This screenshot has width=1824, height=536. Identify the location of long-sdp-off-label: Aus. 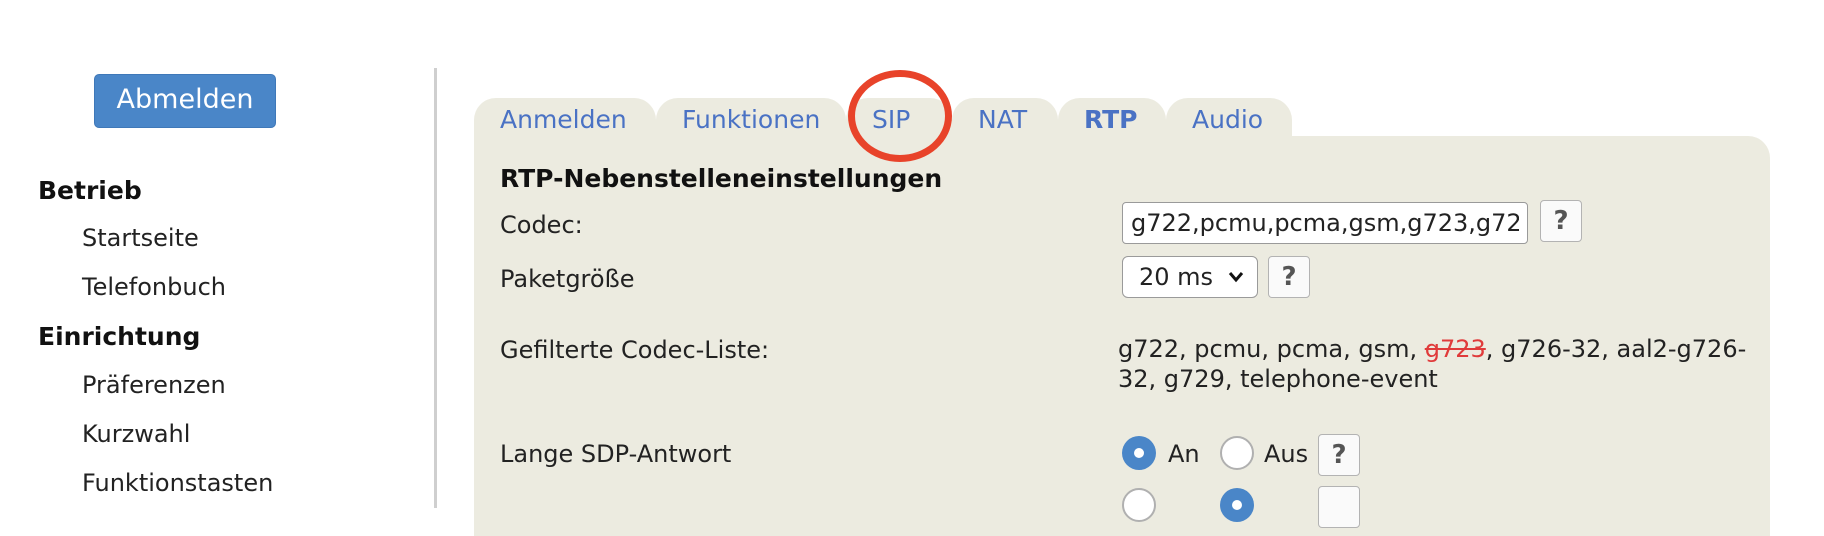
(1286, 454).